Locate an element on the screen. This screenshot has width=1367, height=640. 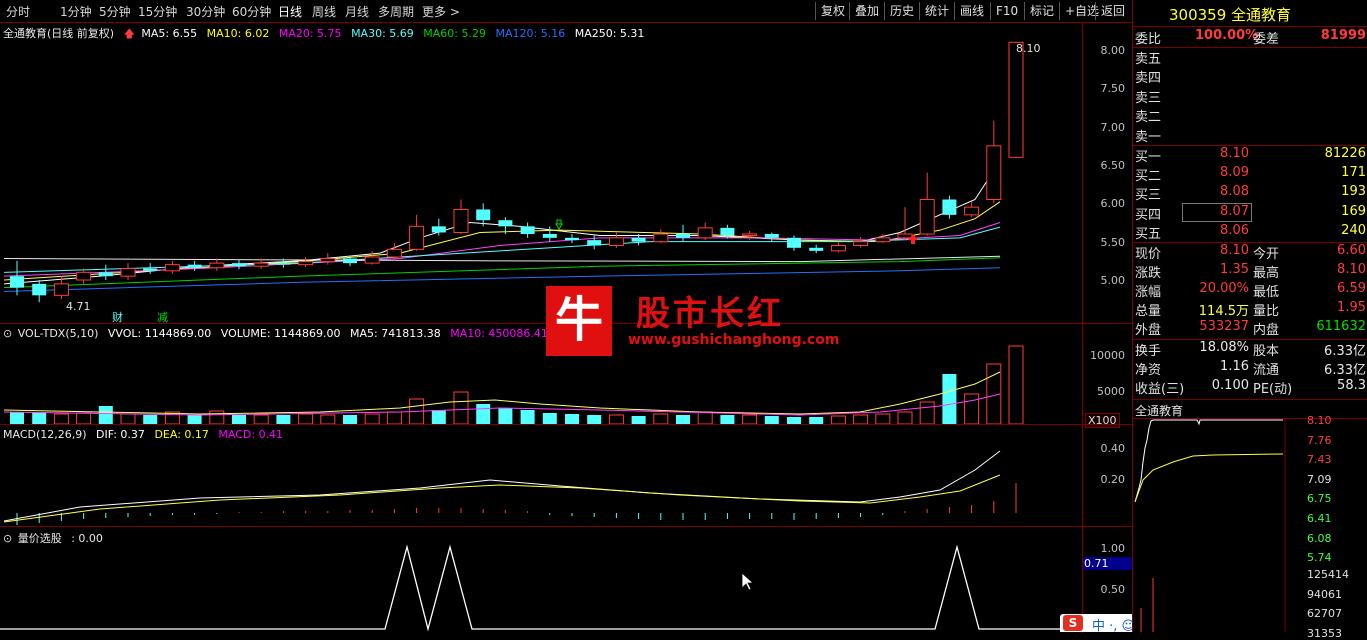
ime-logo-icon: S is located at coordinates (1073, 623).